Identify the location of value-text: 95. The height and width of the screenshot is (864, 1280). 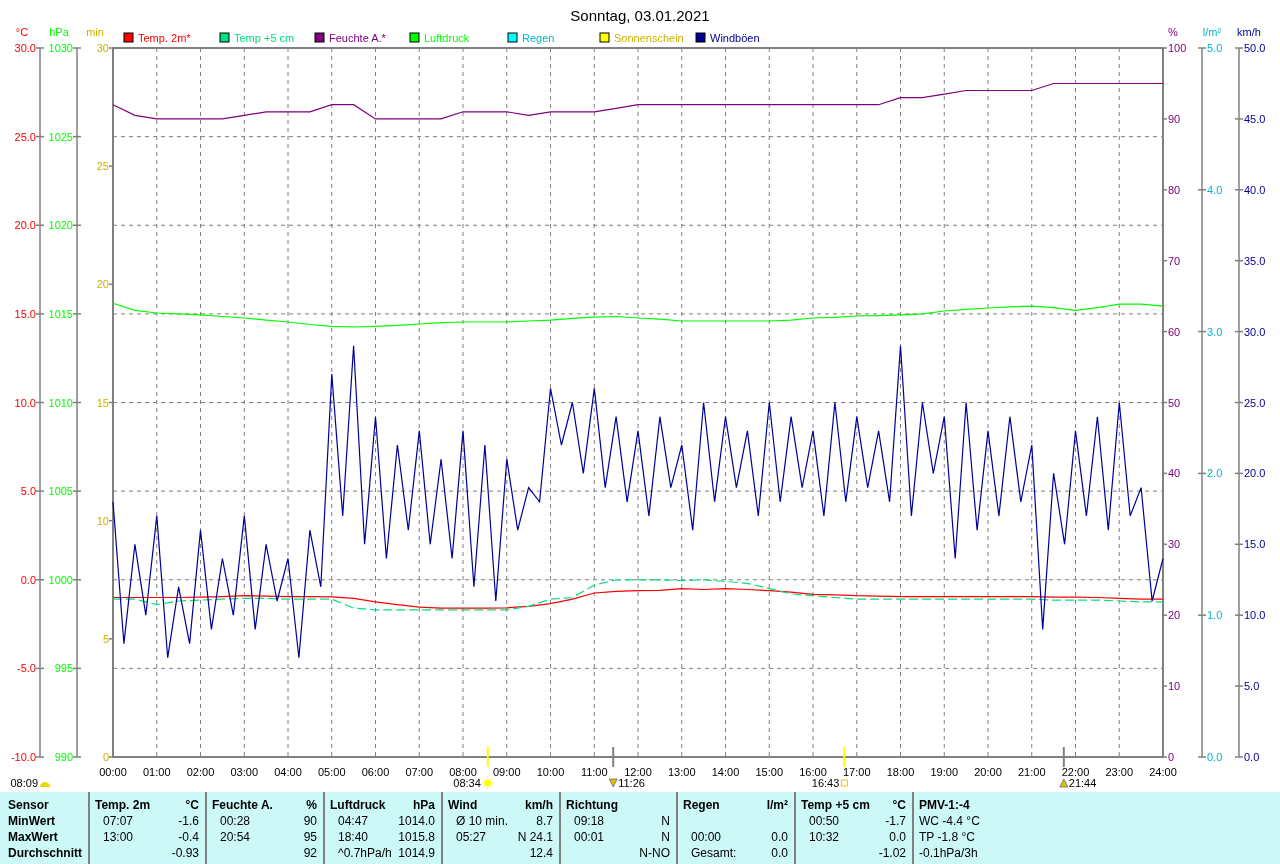
(310, 837).